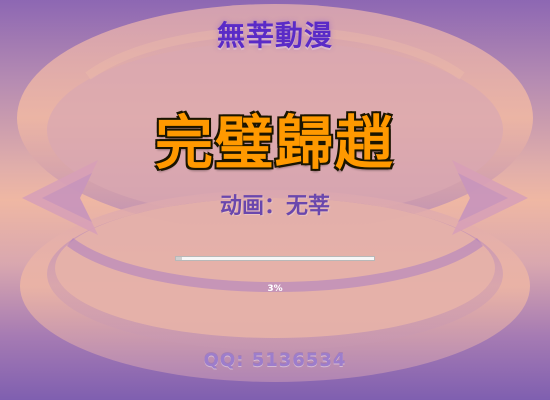 This screenshot has height=400, width=550. I want to click on animation-title: 完璧歸趙, so click(274, 143).